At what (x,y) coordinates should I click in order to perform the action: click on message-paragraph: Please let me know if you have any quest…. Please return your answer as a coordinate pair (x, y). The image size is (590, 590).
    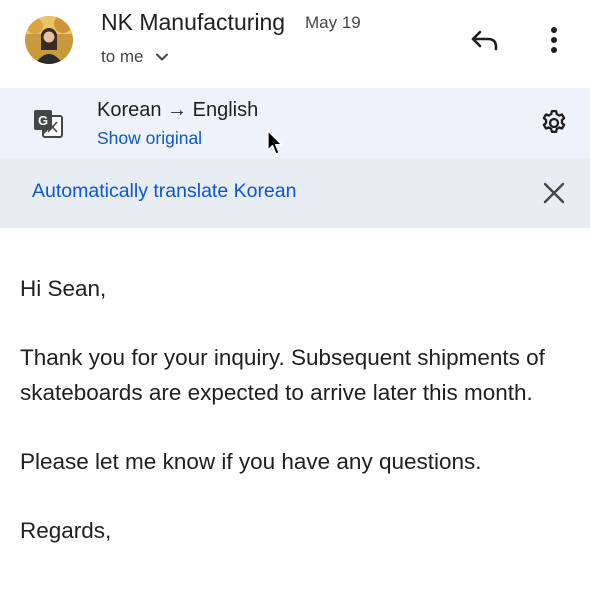
    Looking at the image, I should click on (251, 461).